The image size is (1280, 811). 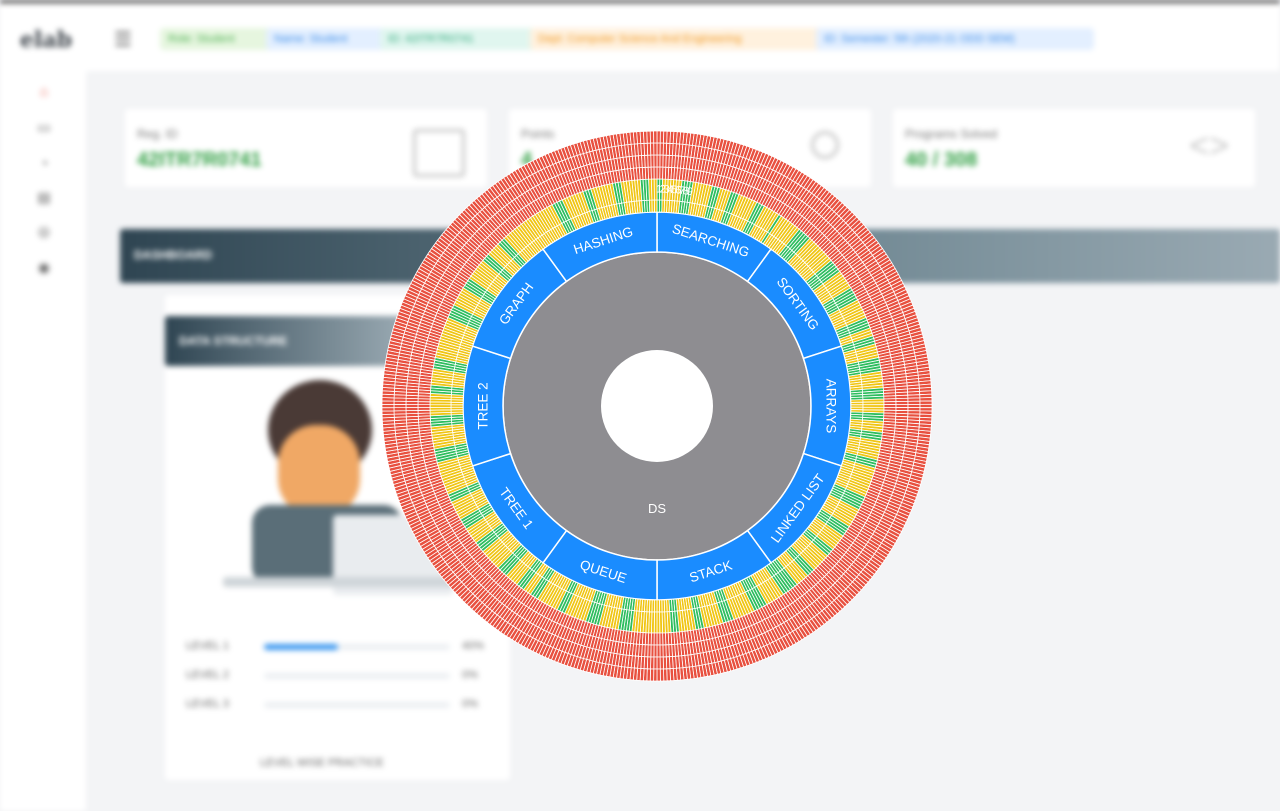 What do you see at coordinates (208, 646) in the screenshot?
I see `level-label: LEVEL 1` at bounding box center [208, 646].